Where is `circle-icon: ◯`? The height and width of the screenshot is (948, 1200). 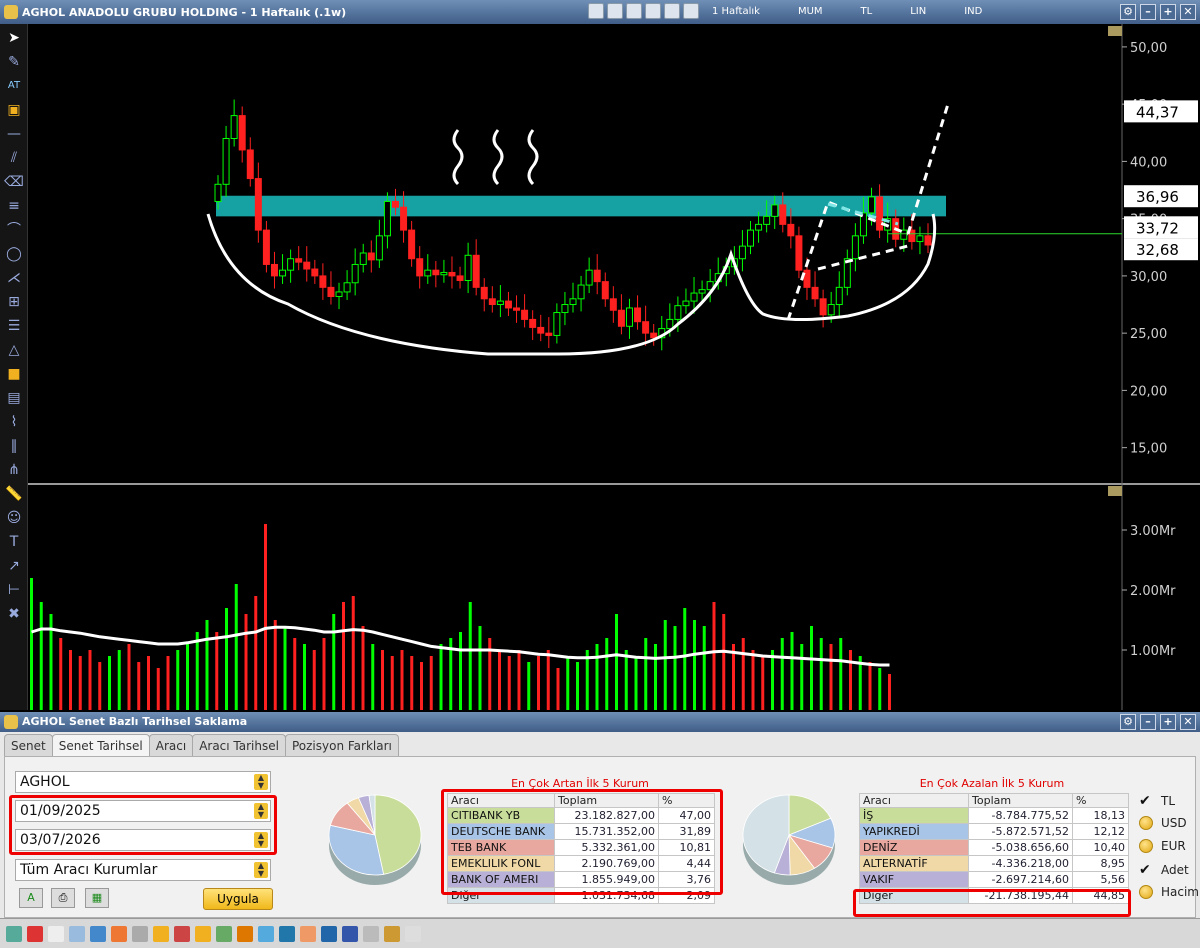
circle-icon: ◯ is located at coordinates (14, 254).